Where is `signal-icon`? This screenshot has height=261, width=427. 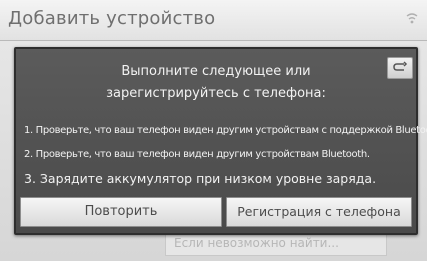 signal-icon is located at coordinates (412, 18).